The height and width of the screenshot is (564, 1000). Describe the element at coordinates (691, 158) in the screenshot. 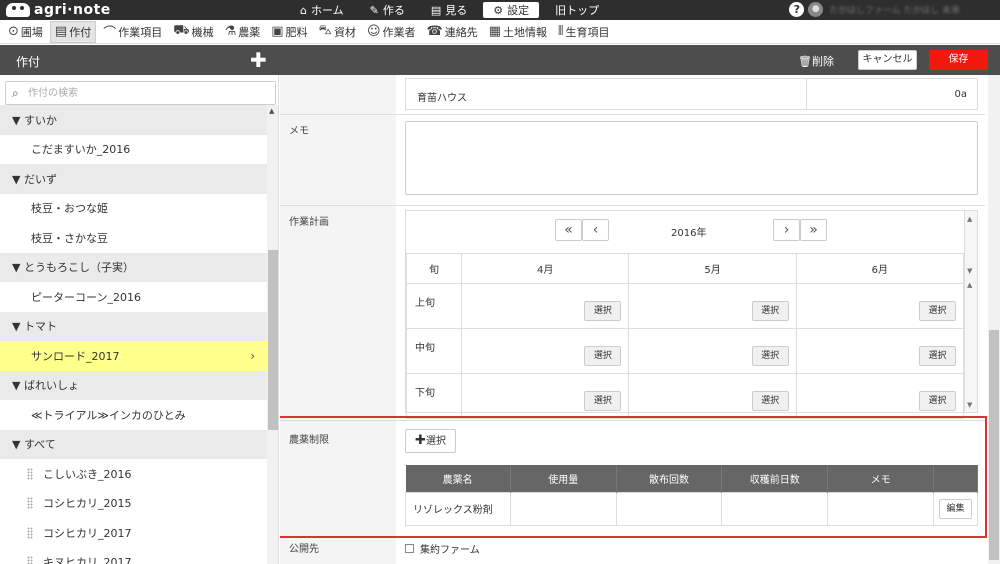

I see `memo-input` at that location.